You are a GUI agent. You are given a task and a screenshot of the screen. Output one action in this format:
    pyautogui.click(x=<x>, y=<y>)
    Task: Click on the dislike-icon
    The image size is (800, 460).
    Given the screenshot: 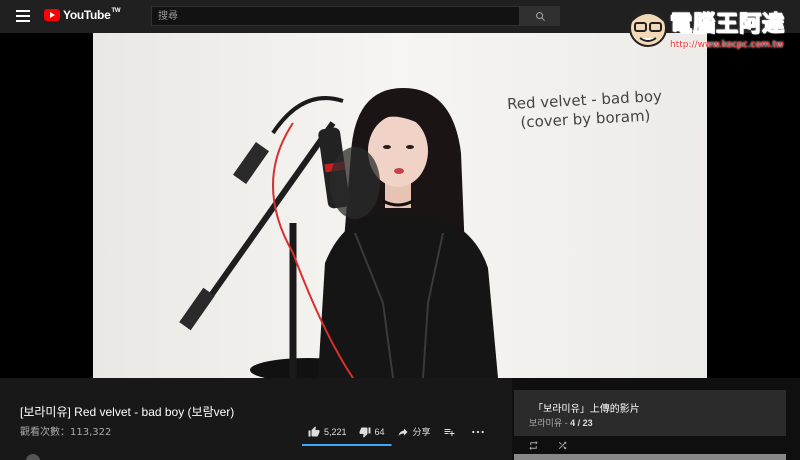 What is the action you would take?
    pyautogui.click(x=365, y=432)
    